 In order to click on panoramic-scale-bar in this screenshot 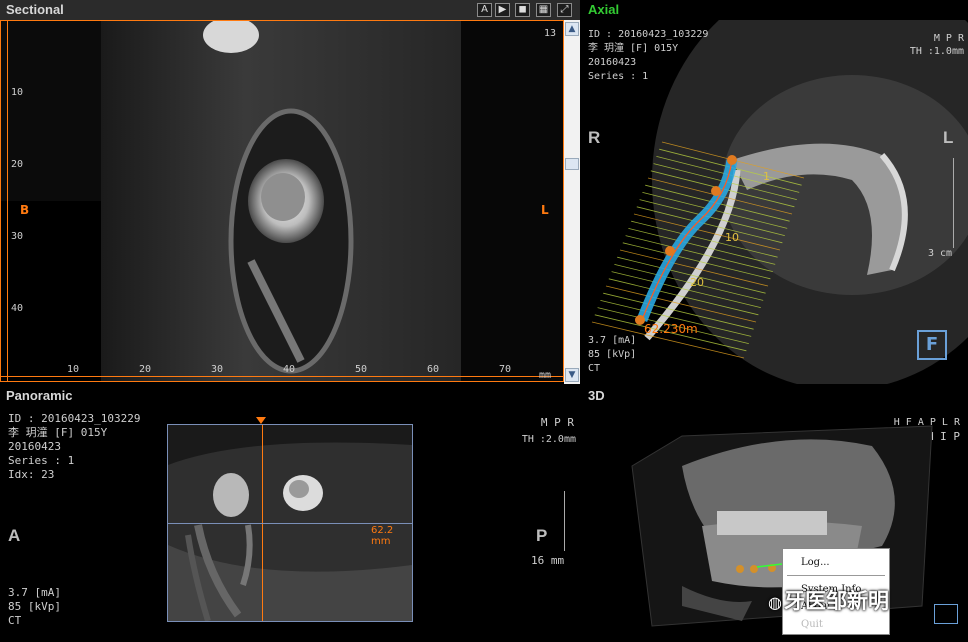, I will do `click(560, 521)`.